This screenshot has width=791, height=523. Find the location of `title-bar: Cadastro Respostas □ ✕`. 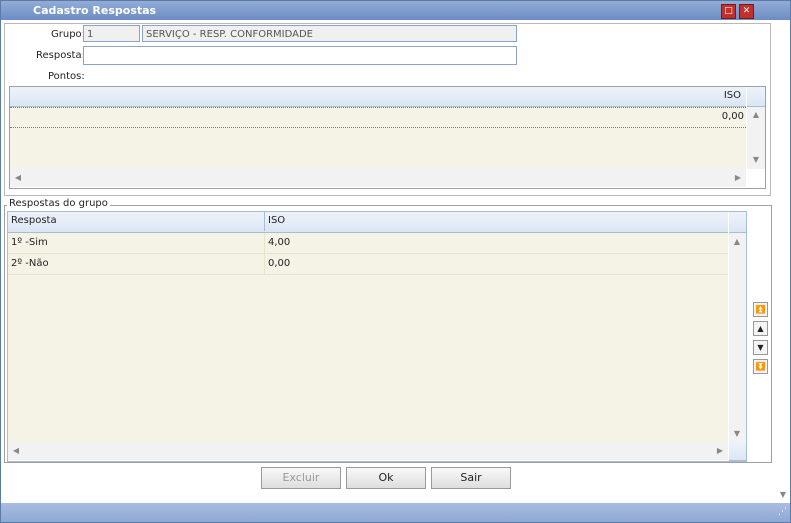

title-bar: Cadastro Respostas □ ✕ is located at coordinates (395, 10).